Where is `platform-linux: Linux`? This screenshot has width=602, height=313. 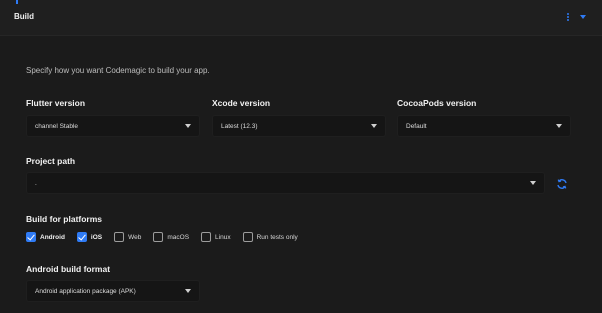
platform-linux: Linux is located at coordinates (216, 237).